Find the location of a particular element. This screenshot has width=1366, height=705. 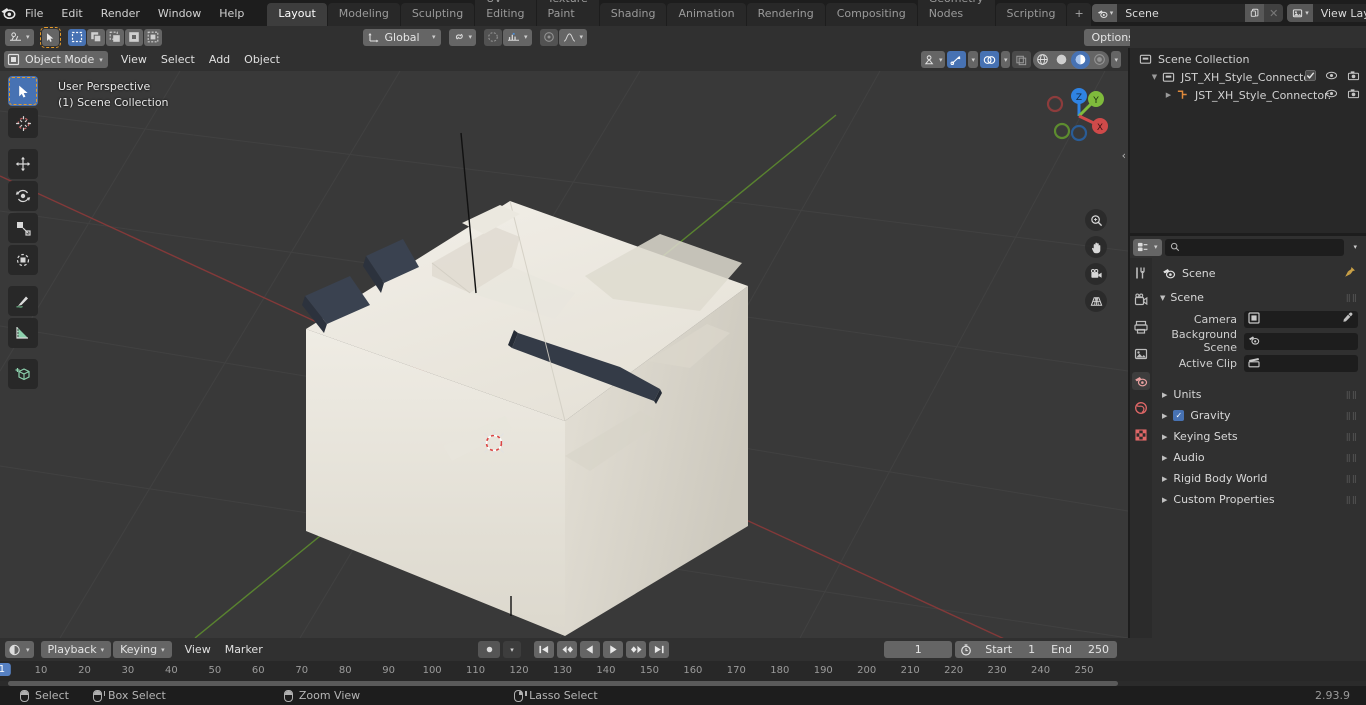

select-invert-mode-icon is located at coordinates (133, 37).